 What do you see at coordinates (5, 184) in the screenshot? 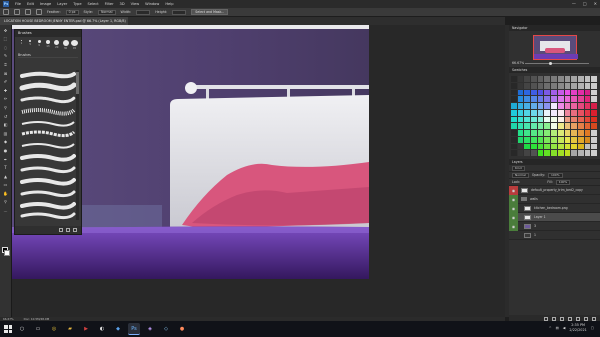
I see `shape-tool-icon: ▭` at bounding box center [5, 184].